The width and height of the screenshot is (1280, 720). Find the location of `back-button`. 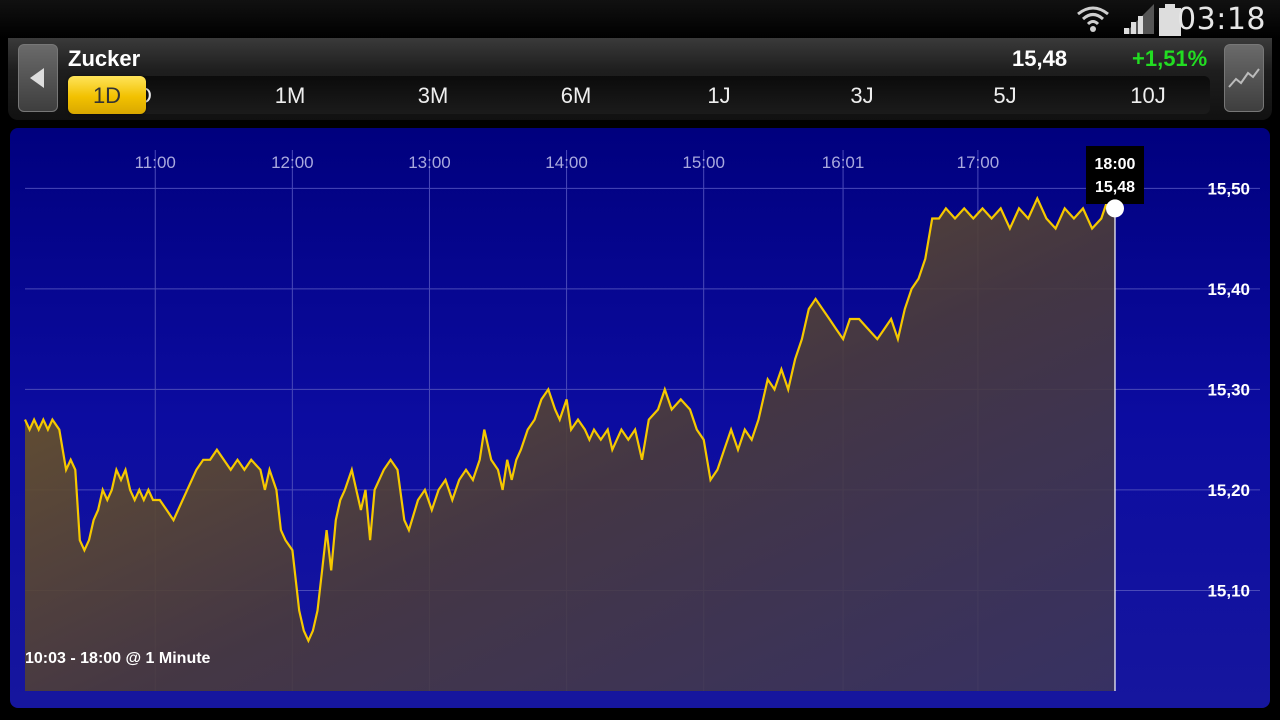

back-button is located at coordinates (38, 78).